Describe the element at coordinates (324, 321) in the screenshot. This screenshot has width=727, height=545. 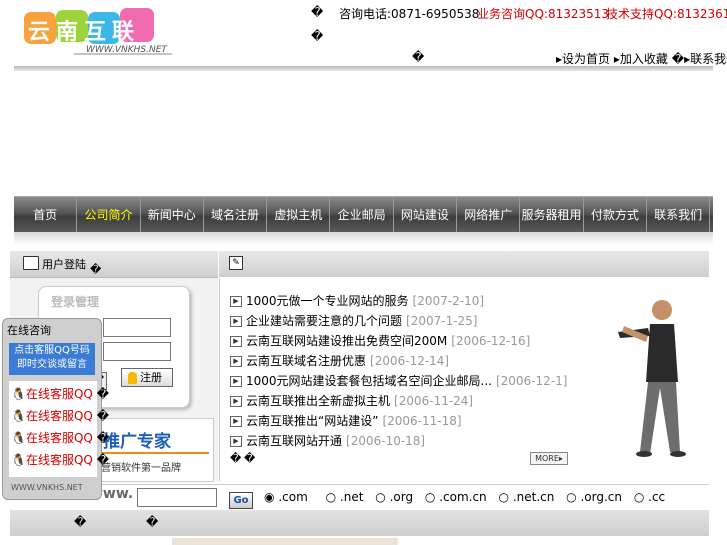
I see `news-title: 企业建站需要注意的几个问题` at that location.